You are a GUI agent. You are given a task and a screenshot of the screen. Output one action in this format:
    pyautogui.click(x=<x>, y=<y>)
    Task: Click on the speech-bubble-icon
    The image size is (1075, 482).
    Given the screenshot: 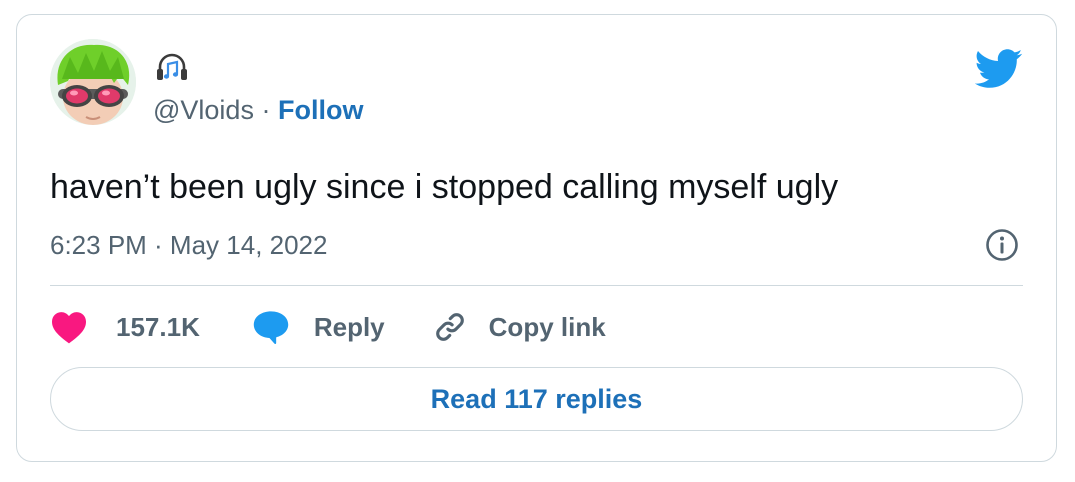 What is the action you would take?
    pyautogui.click(x=271, y=327)
    